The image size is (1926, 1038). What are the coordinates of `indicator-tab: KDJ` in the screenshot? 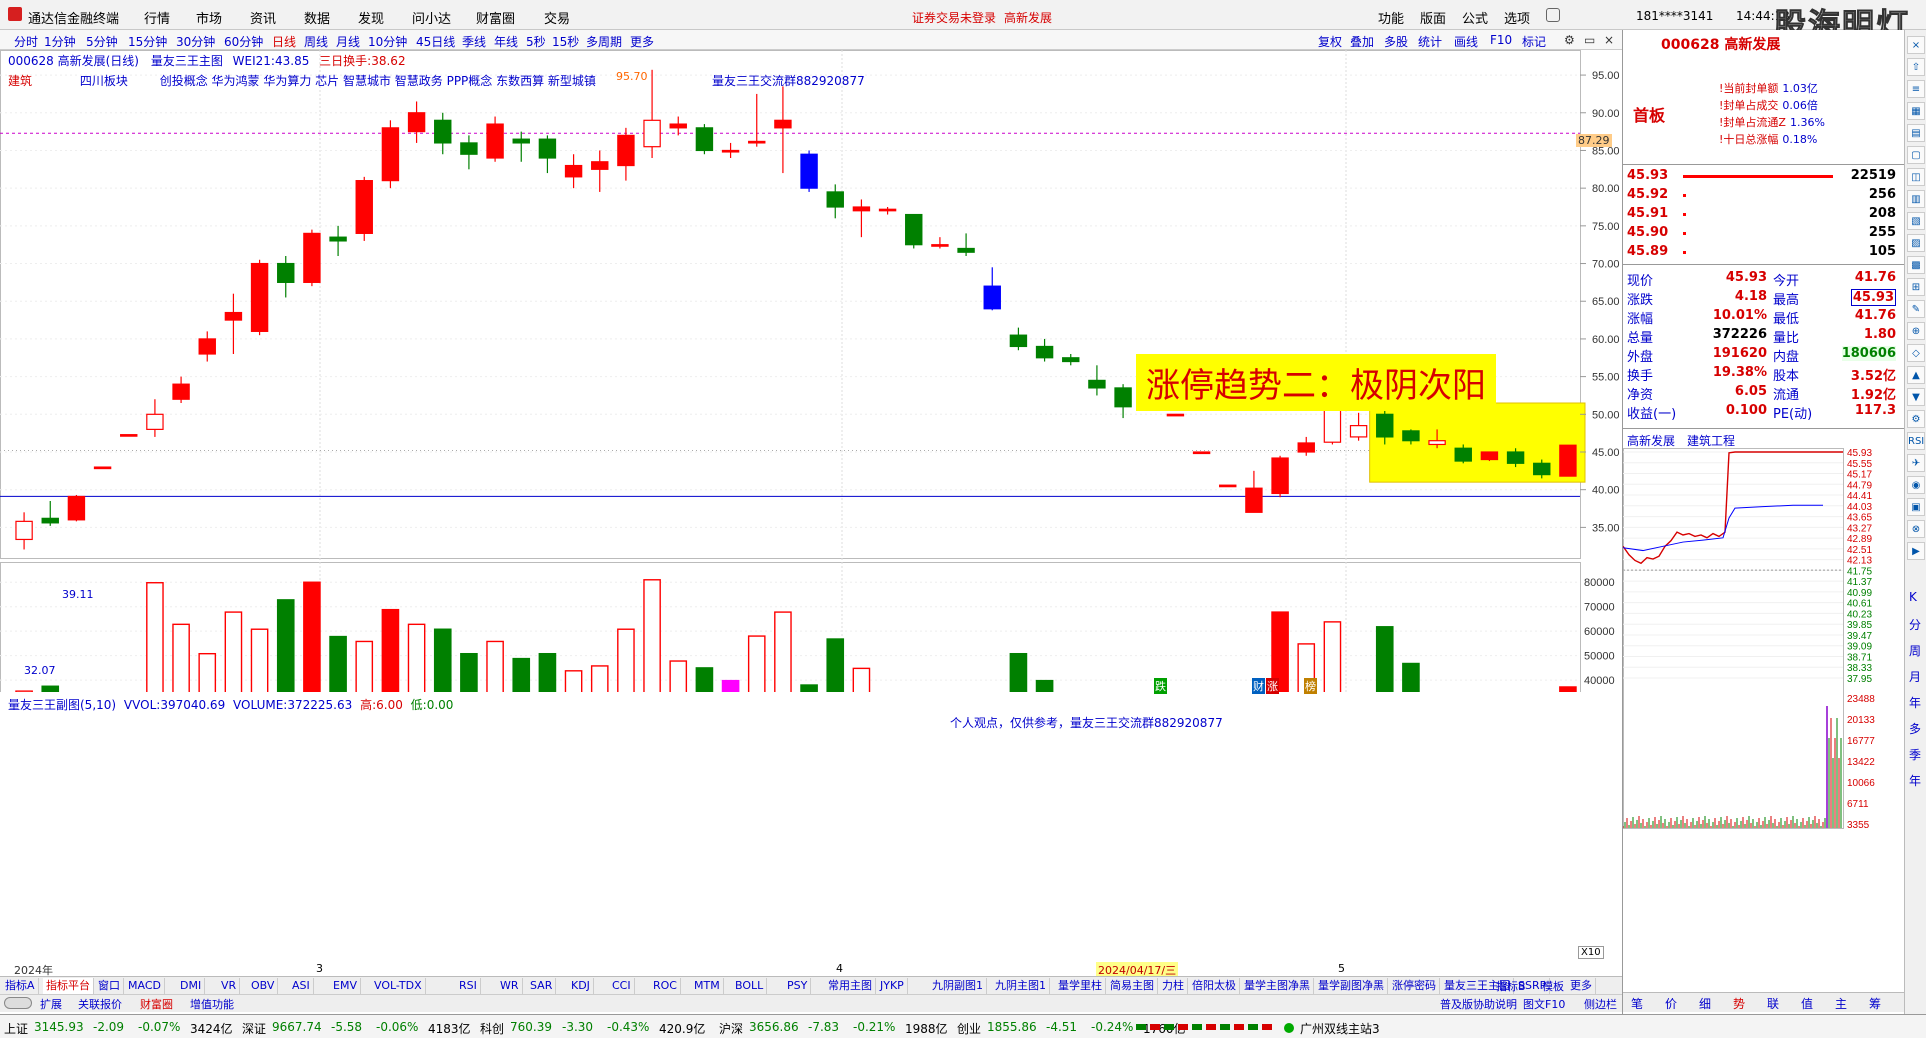 It's located at (581, 986).